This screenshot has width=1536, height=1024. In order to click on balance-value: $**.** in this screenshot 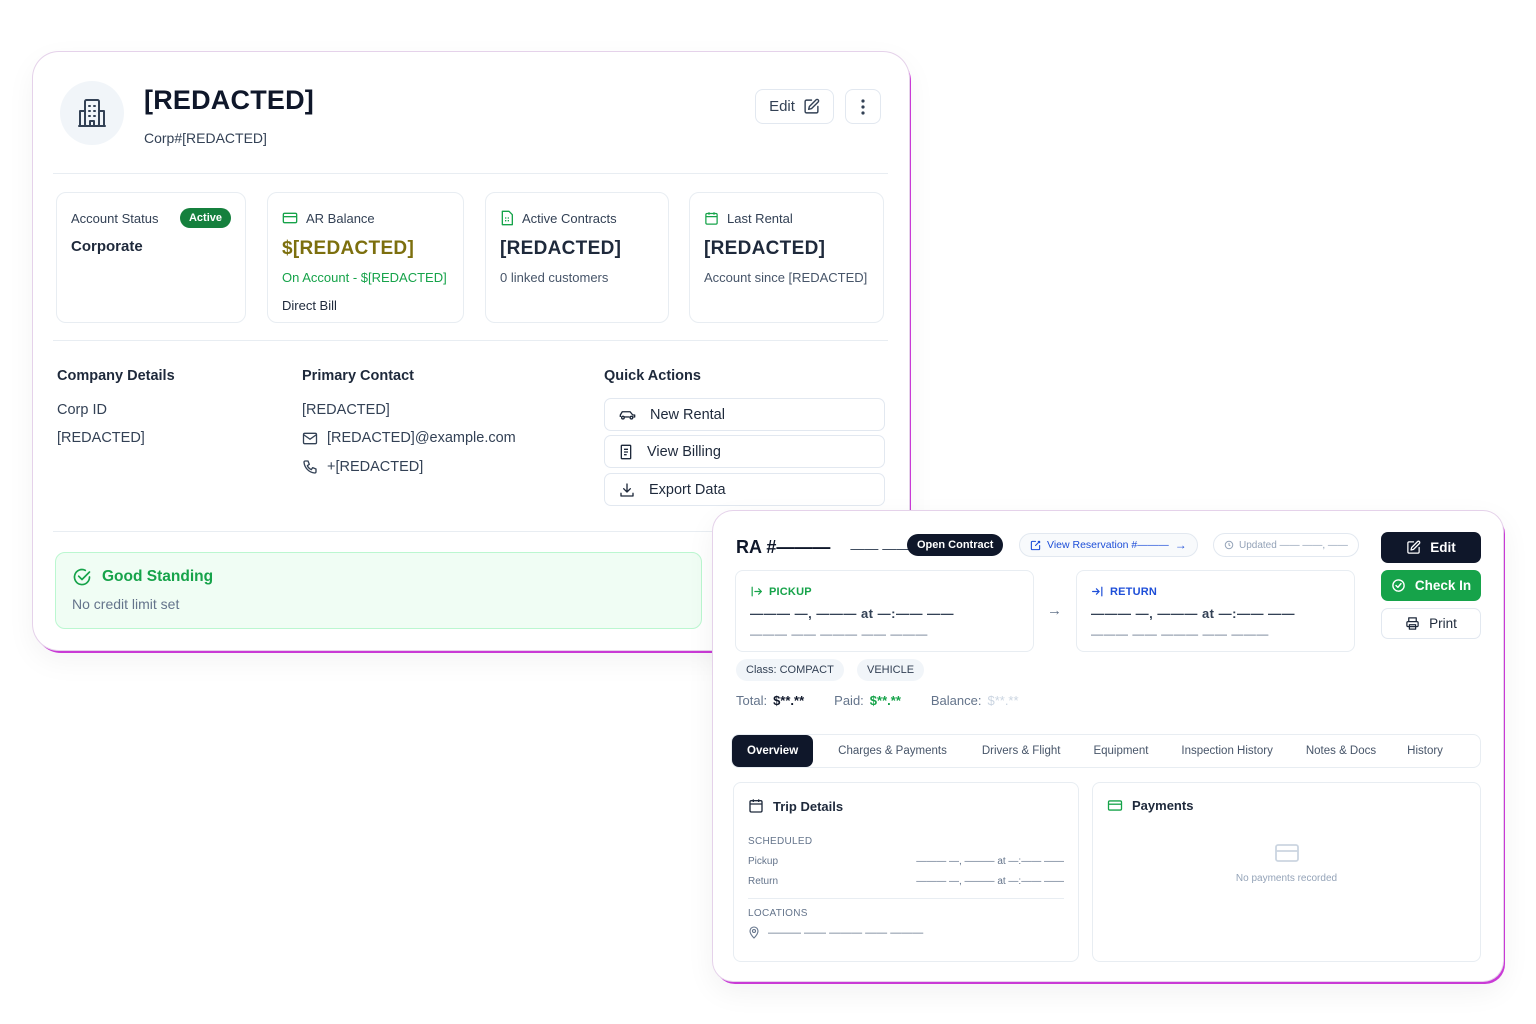, I will do `click(1003, 700)`.